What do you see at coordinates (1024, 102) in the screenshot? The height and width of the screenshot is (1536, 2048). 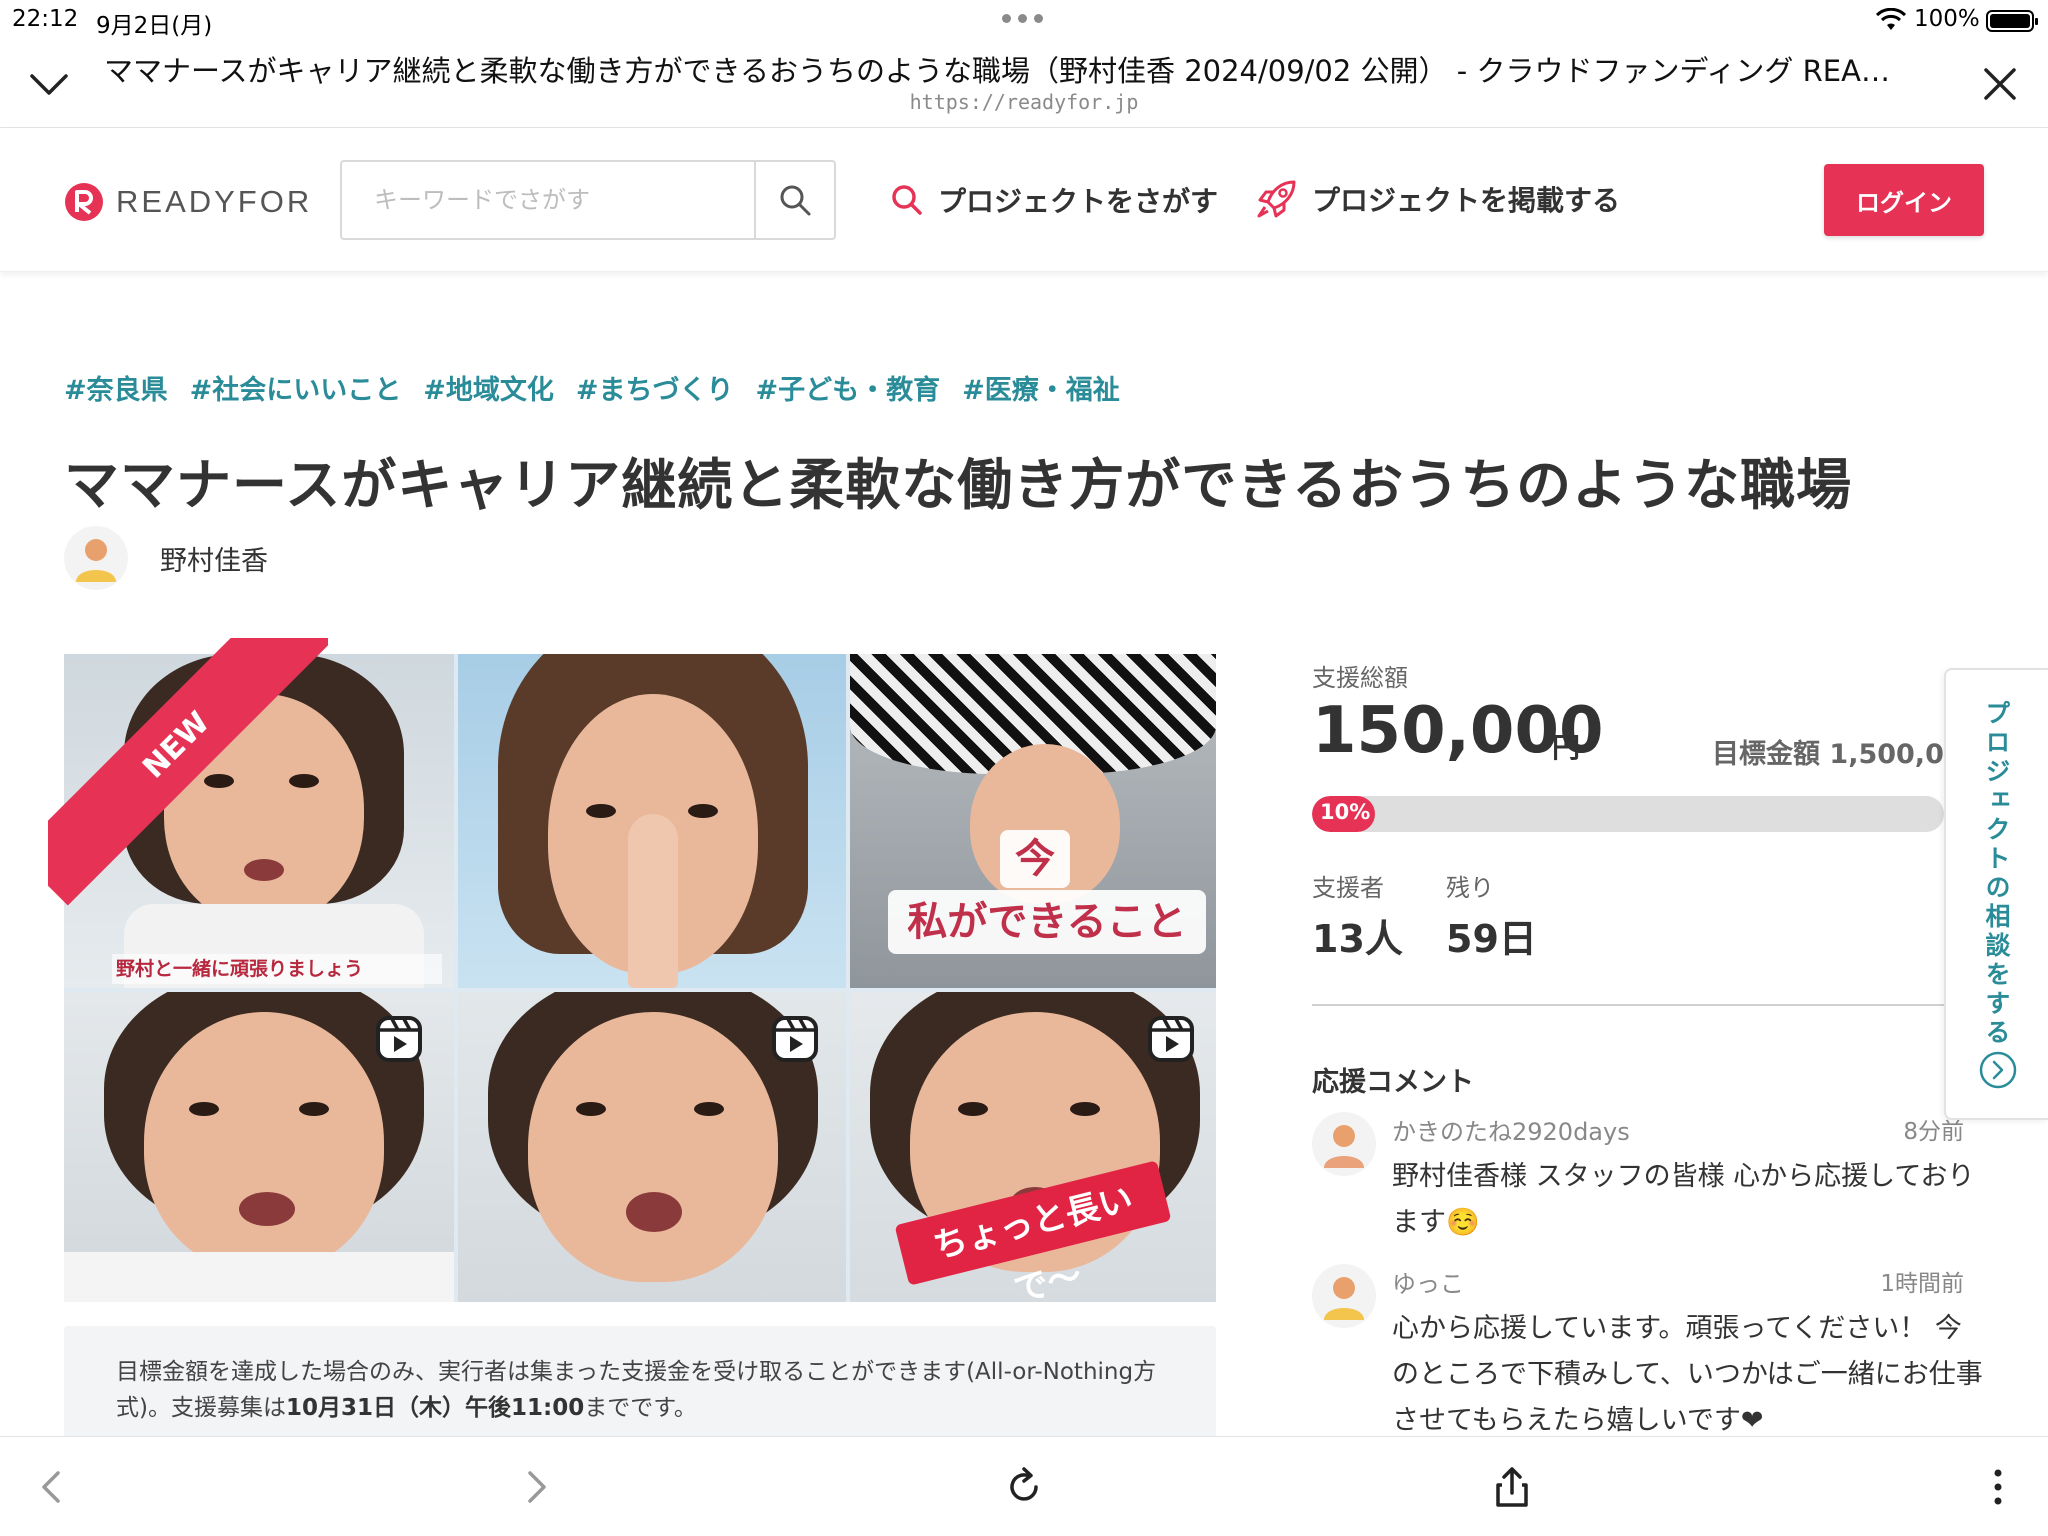 I see `url-text: https://readyfor.jp` at bounding box center [1024, 102].